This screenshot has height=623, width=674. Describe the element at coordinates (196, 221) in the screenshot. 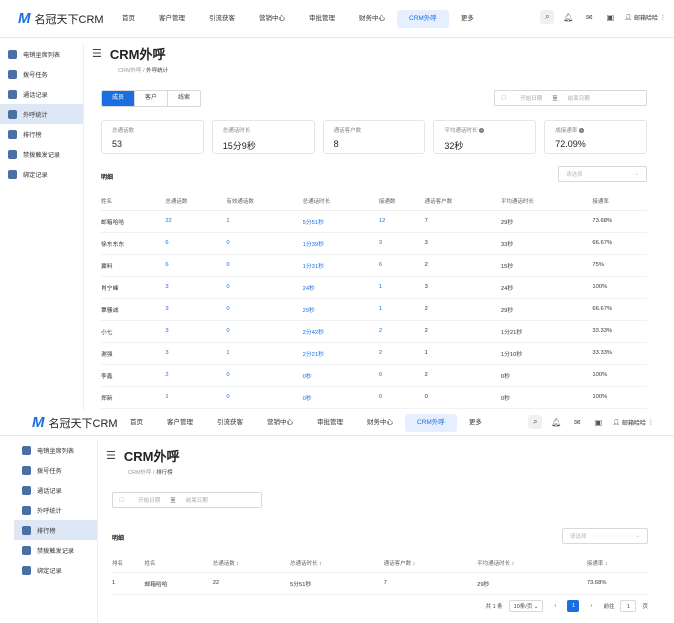

I see `cell-link: 22` at that location.